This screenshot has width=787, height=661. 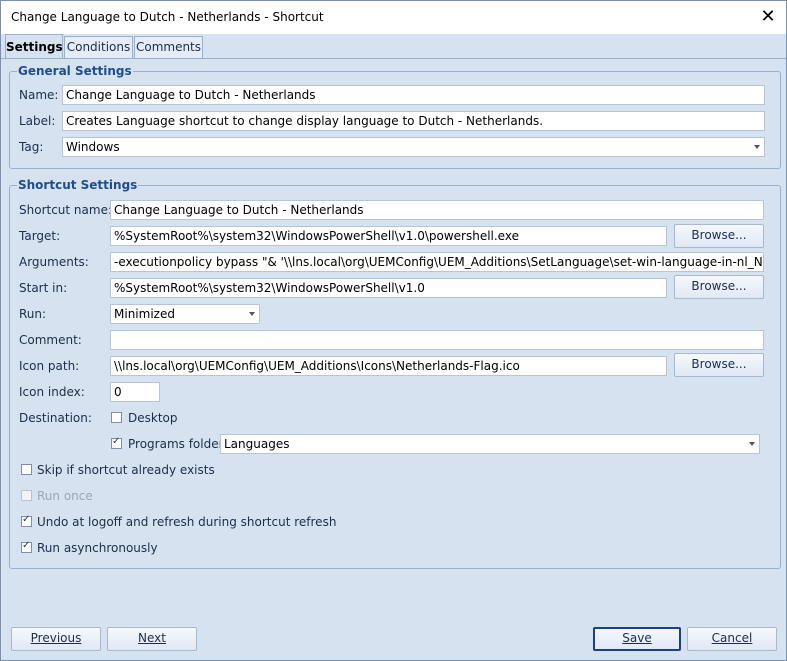 I want to click on comment-input, so click(x=437, y=340).